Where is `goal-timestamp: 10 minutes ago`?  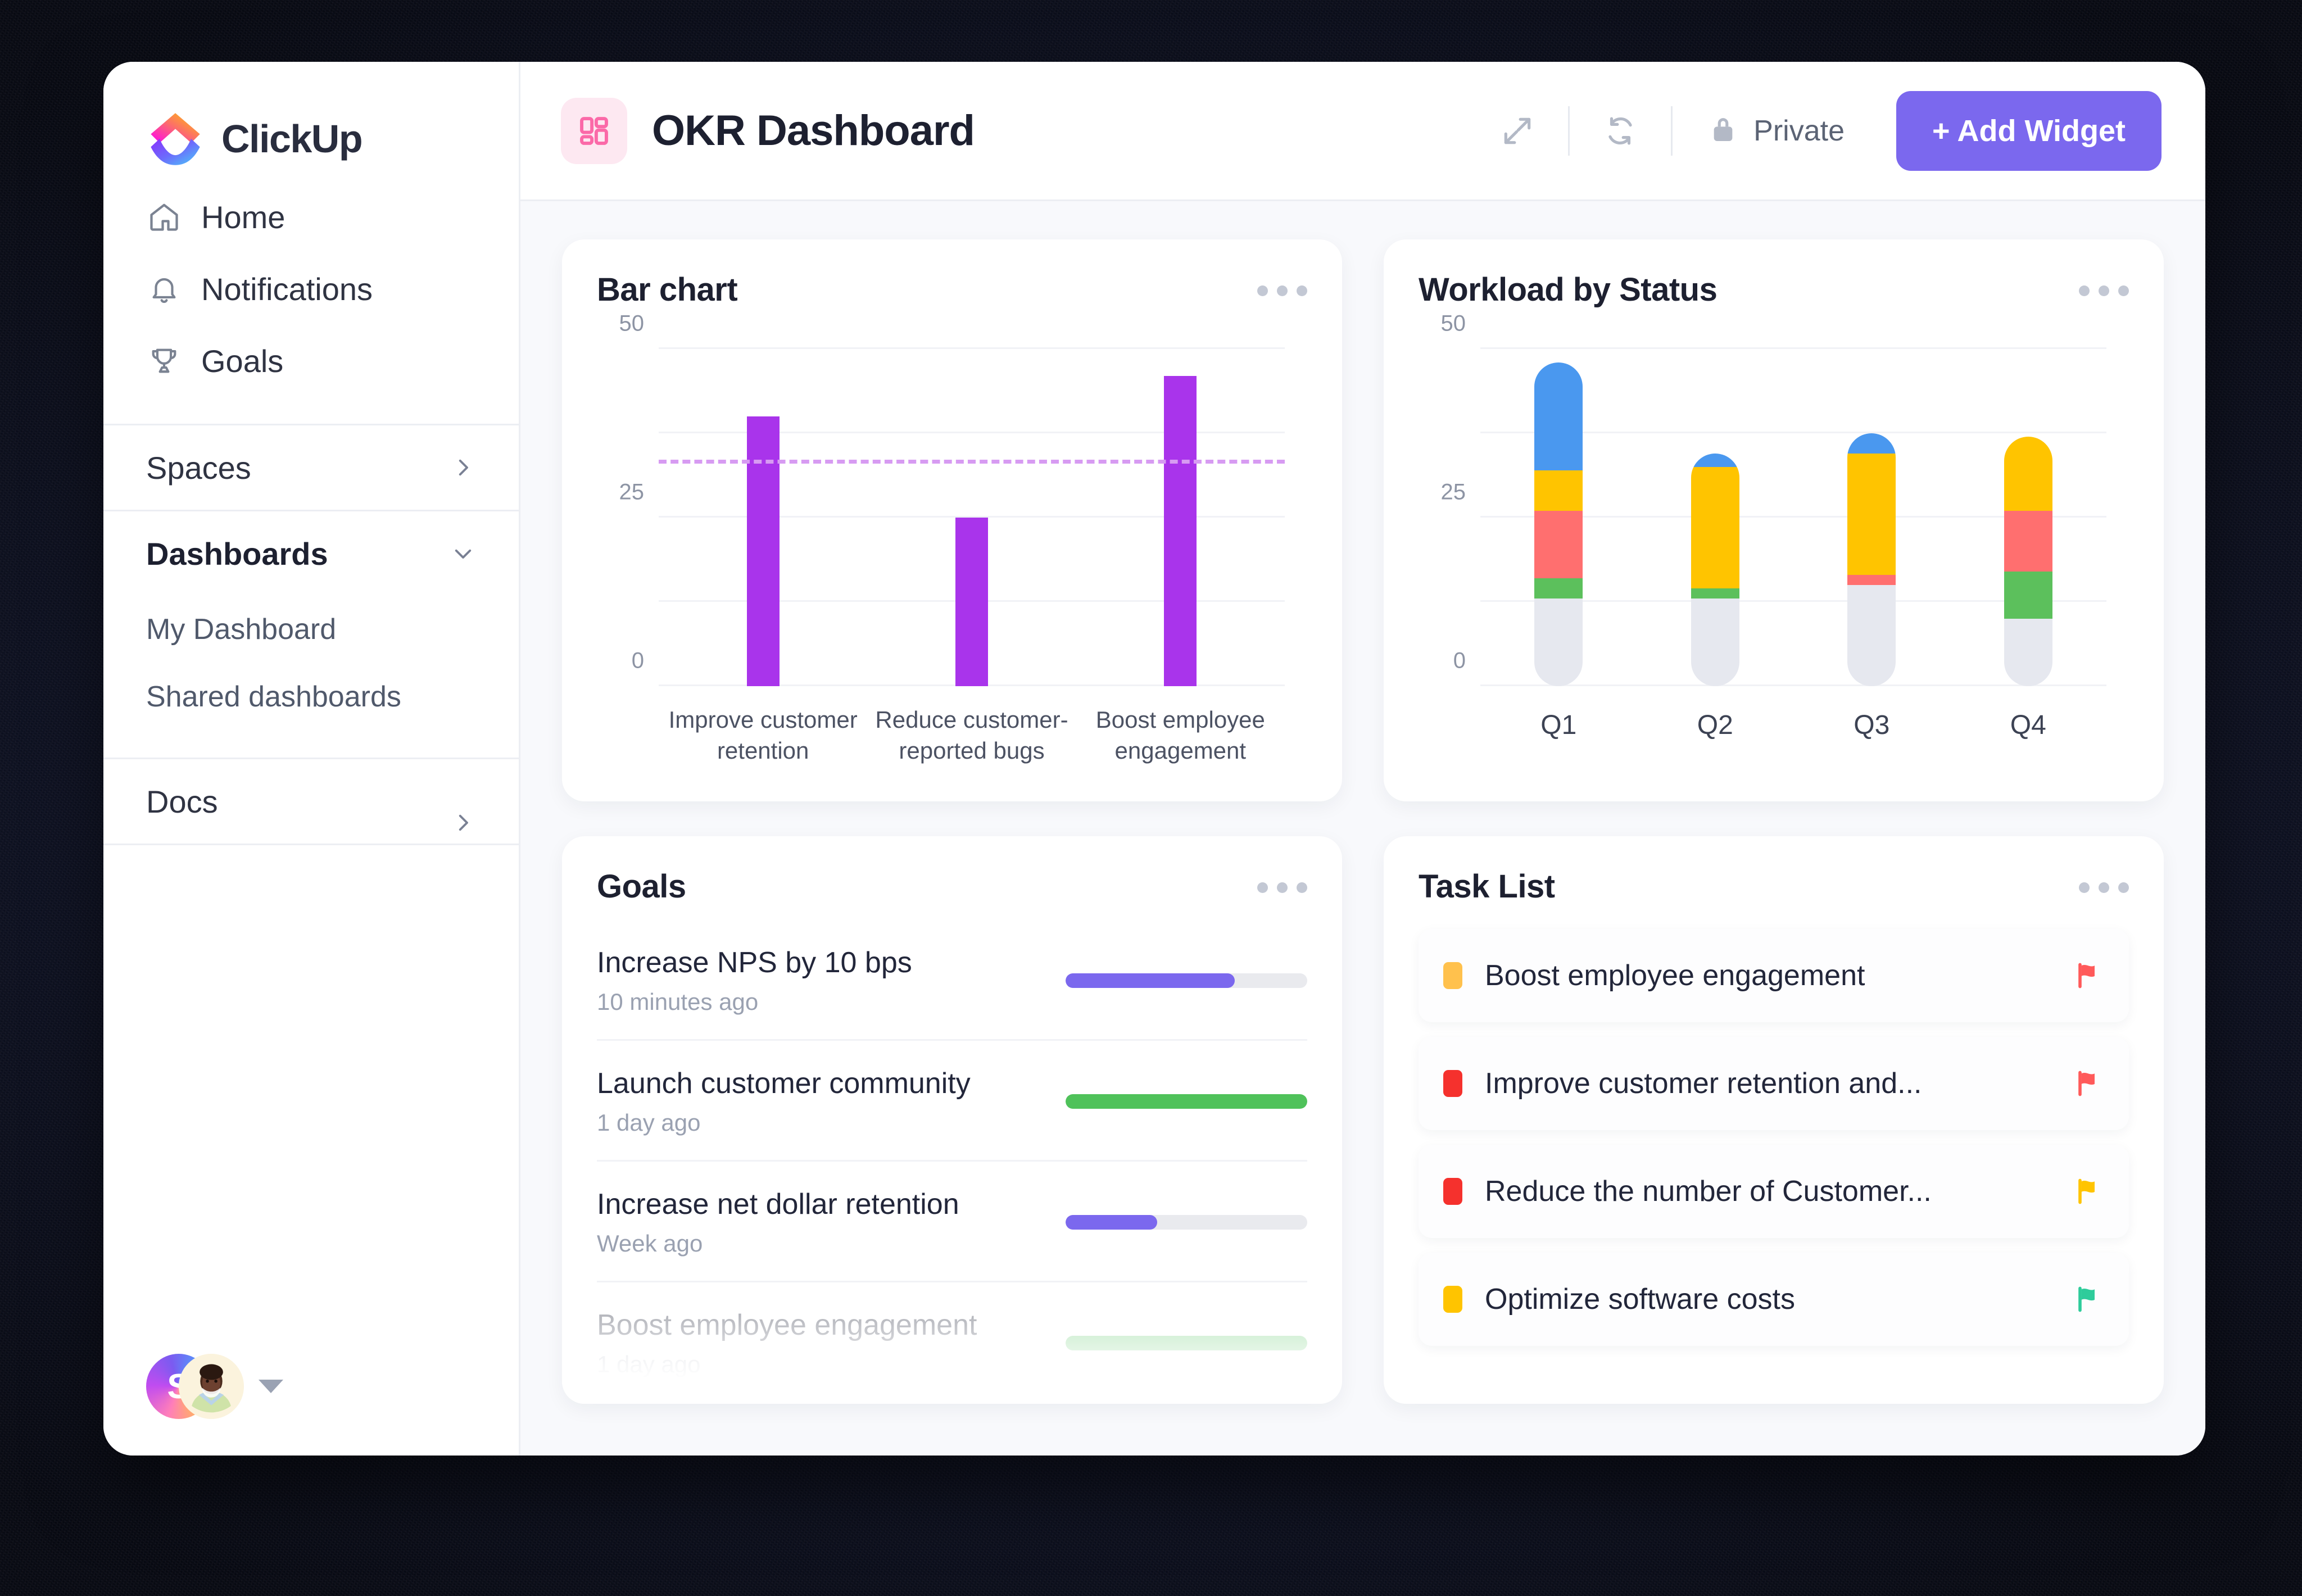 goal-timestamp: 10 minutes ago is located at coordinates (678, 1002).